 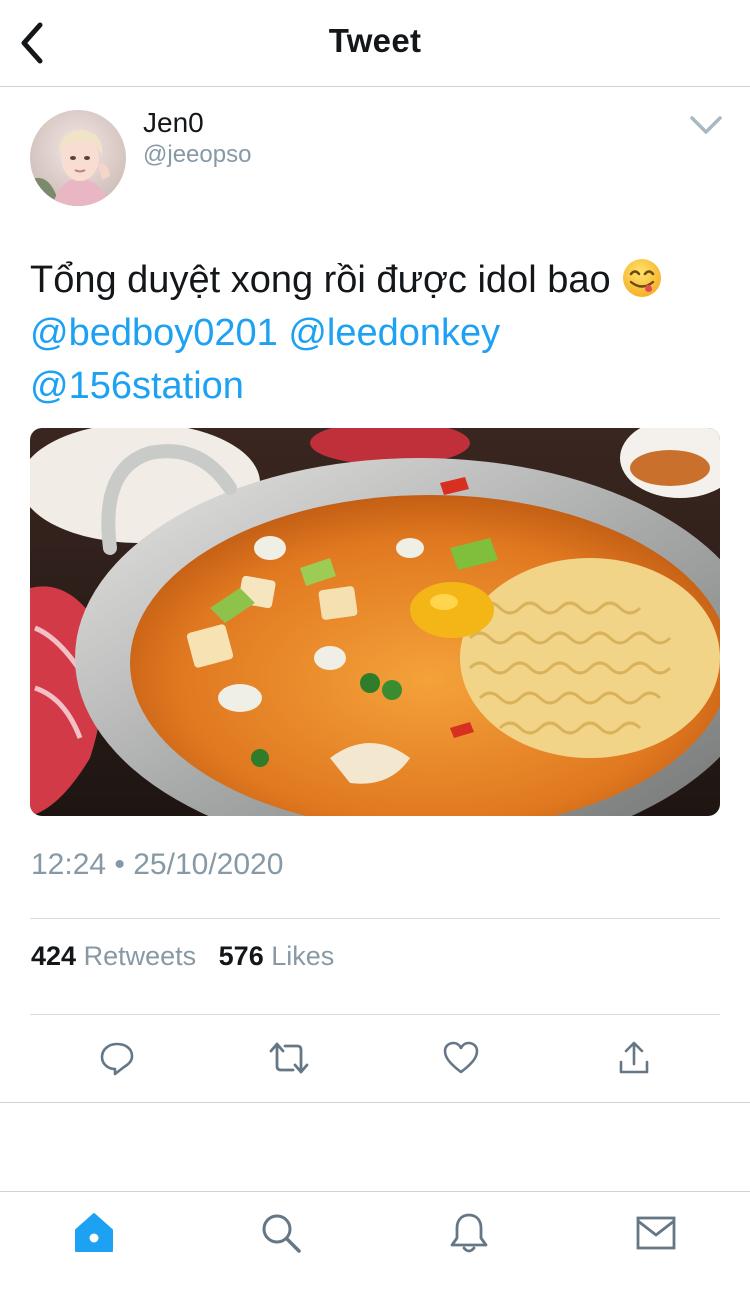 I want to click on reply-icon, so click(x=117, y=1059).